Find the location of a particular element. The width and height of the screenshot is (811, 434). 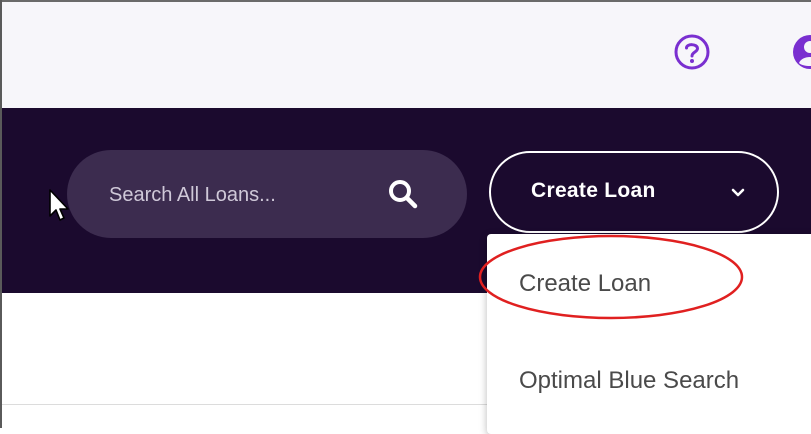

chevron-down-icon is located at coordinates (738, 192).